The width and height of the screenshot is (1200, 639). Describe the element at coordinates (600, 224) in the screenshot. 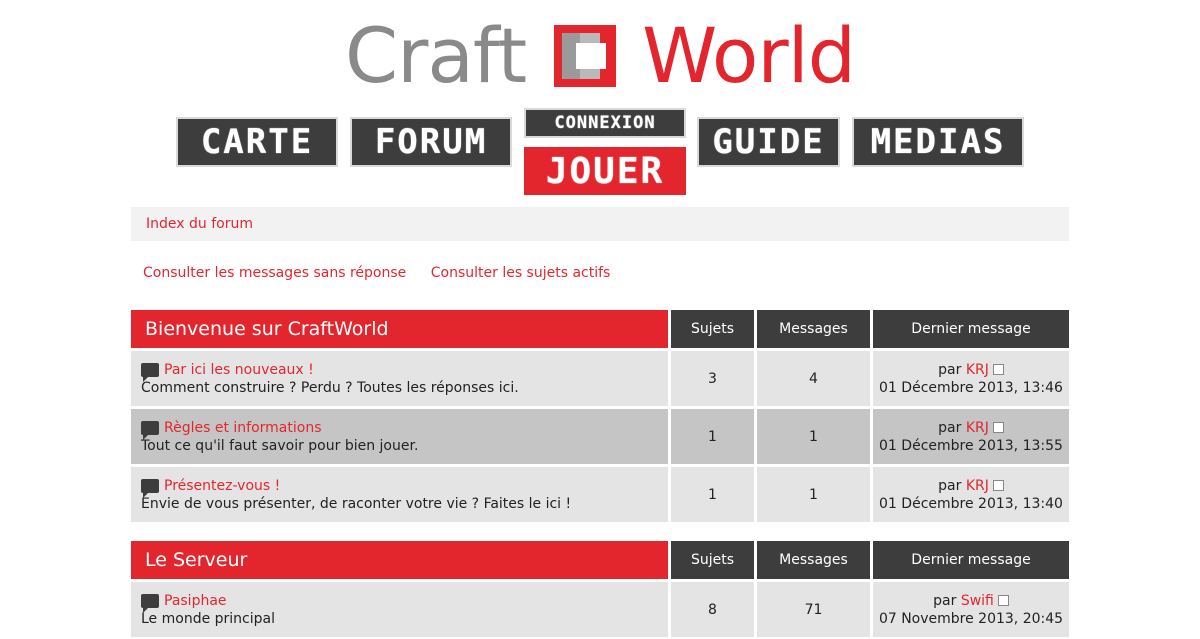

I see `breadcrumb: Index du forum` at that location.